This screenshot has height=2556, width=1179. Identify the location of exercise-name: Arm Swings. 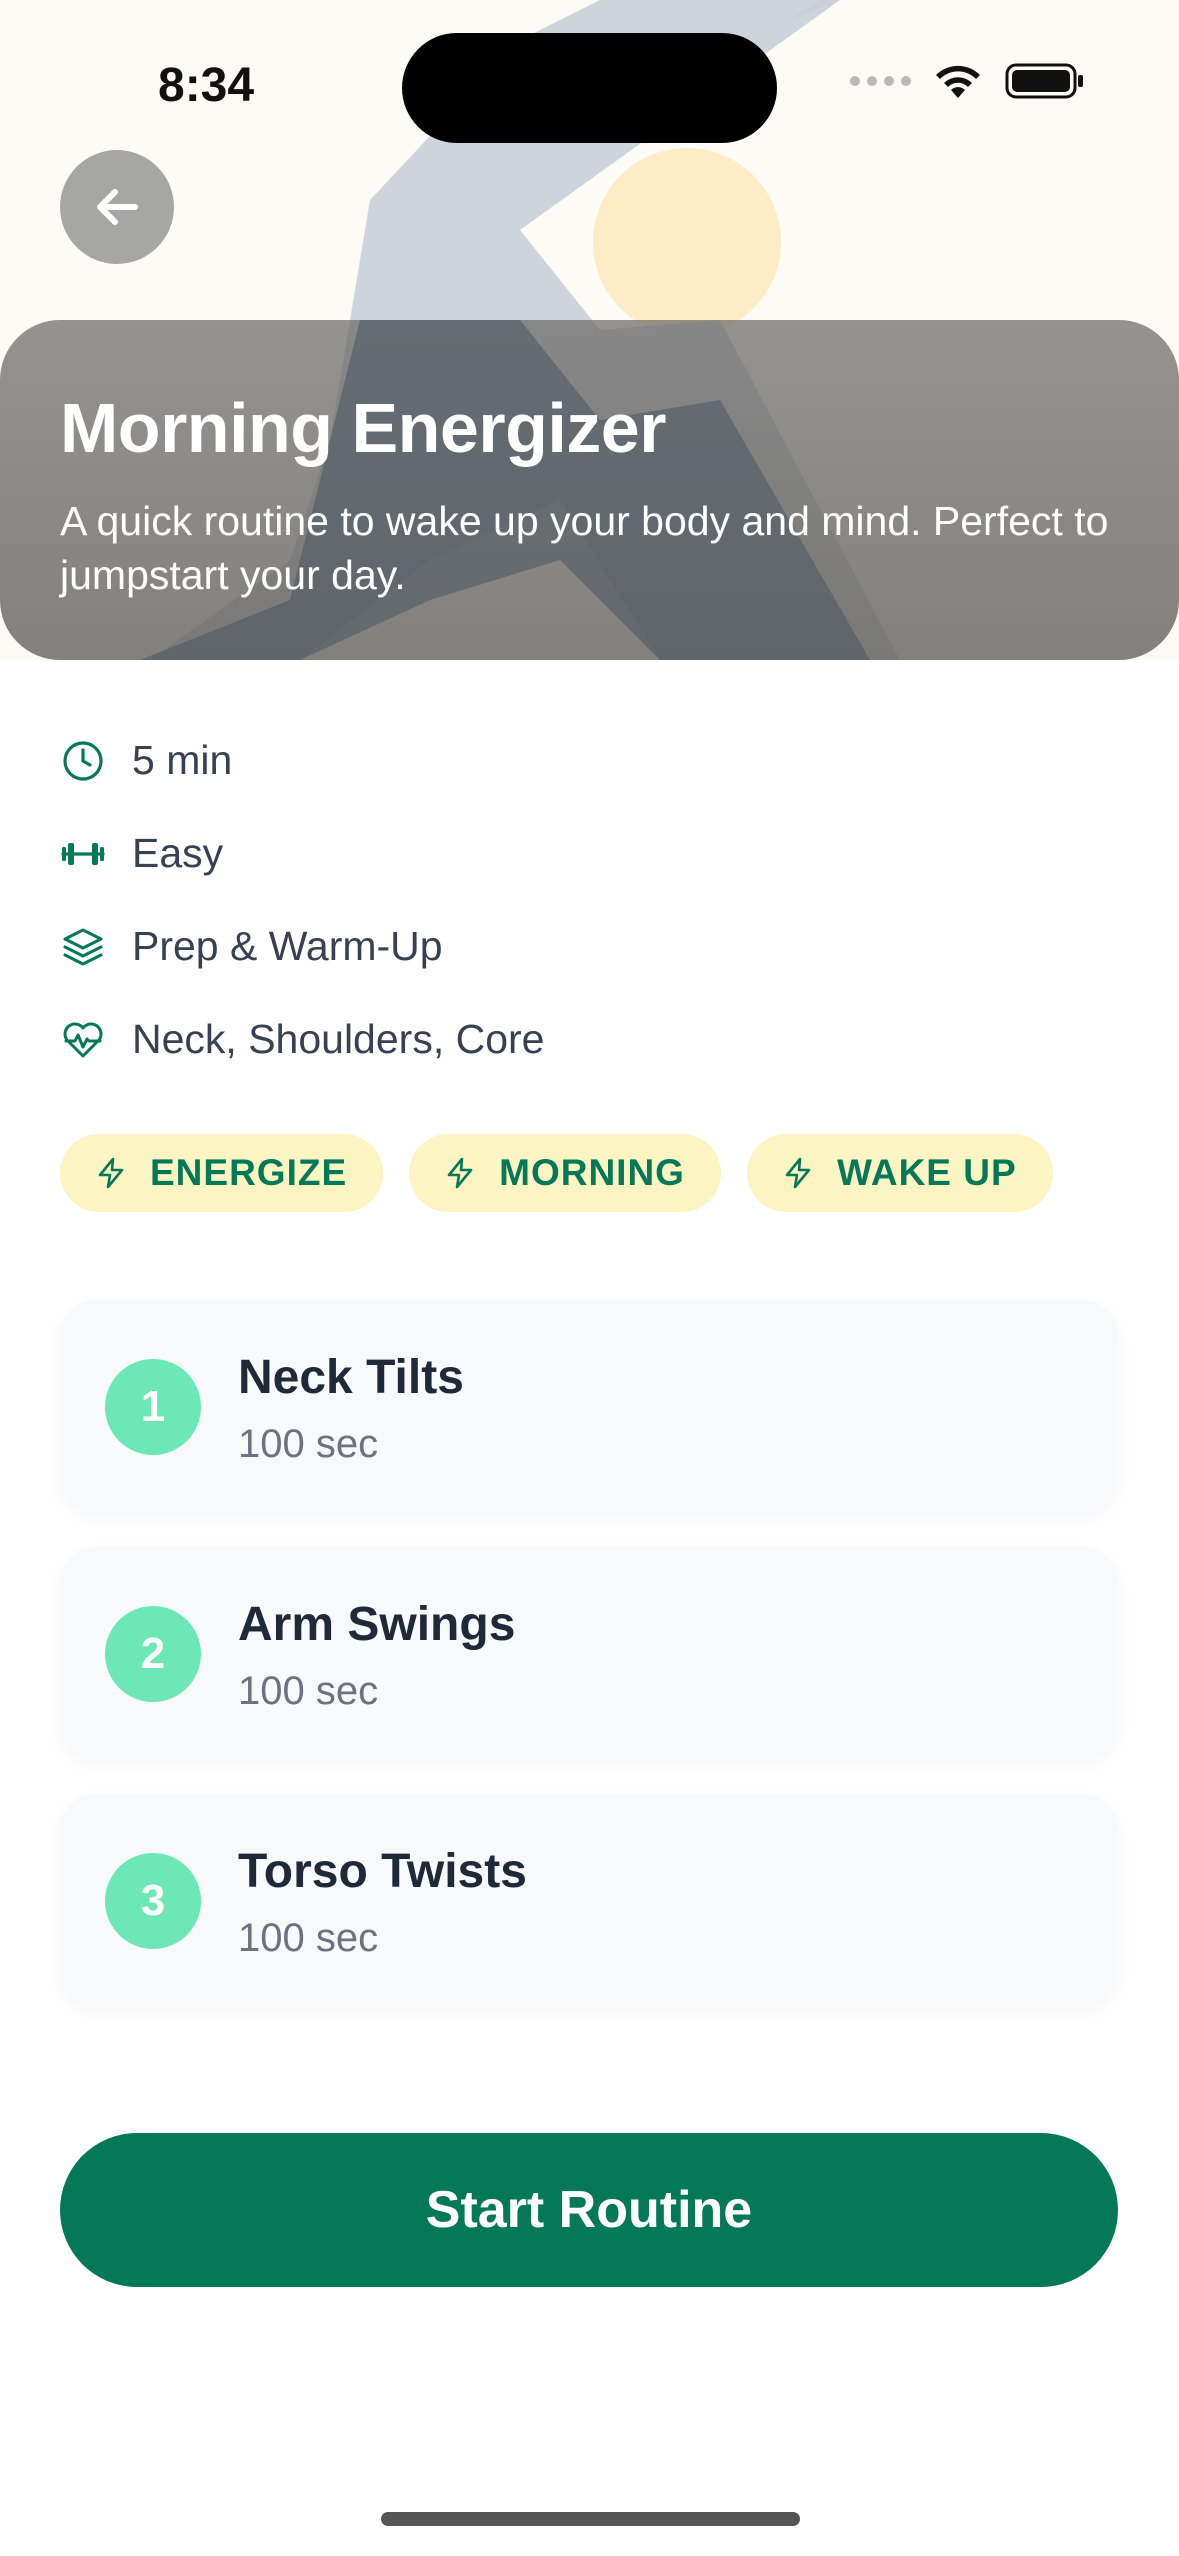
(377, 1624).